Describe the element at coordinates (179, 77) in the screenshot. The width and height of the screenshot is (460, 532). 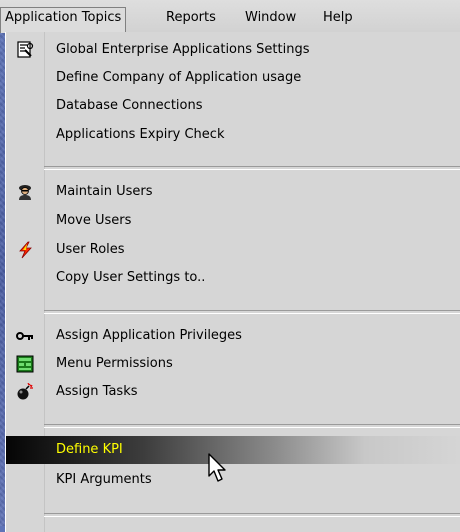
I see `menu-item-label: Define Company of Application usage` at that location.